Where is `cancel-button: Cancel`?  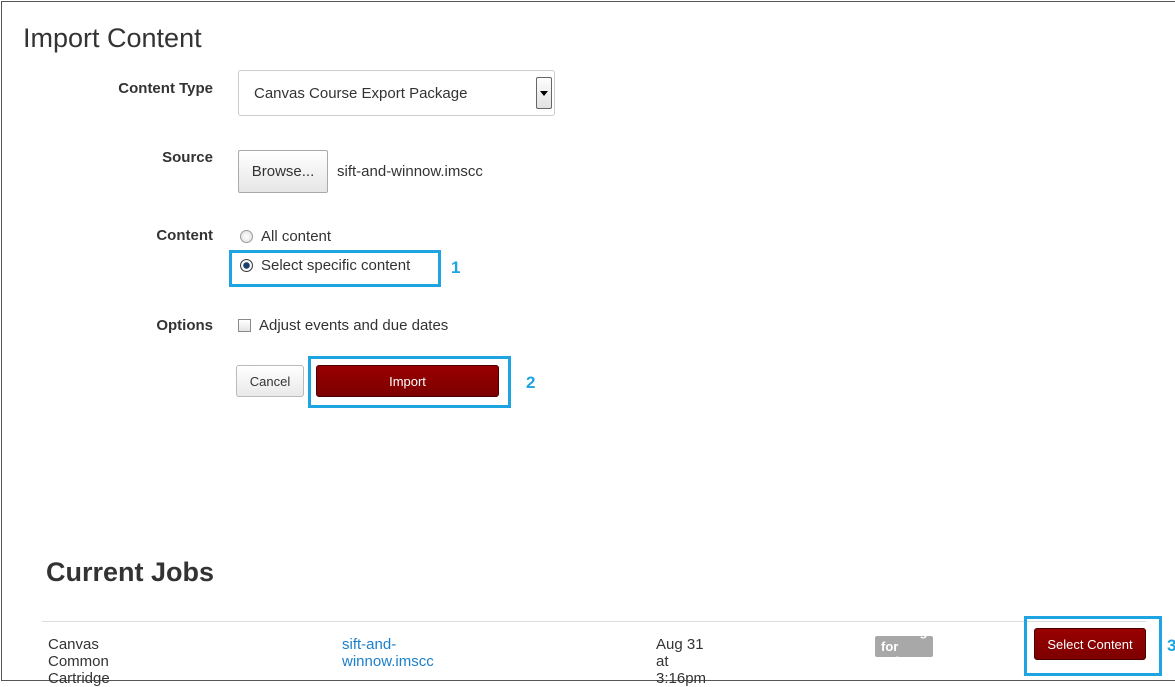 cancel-button: Cancel is located at coordinates (270, 381).